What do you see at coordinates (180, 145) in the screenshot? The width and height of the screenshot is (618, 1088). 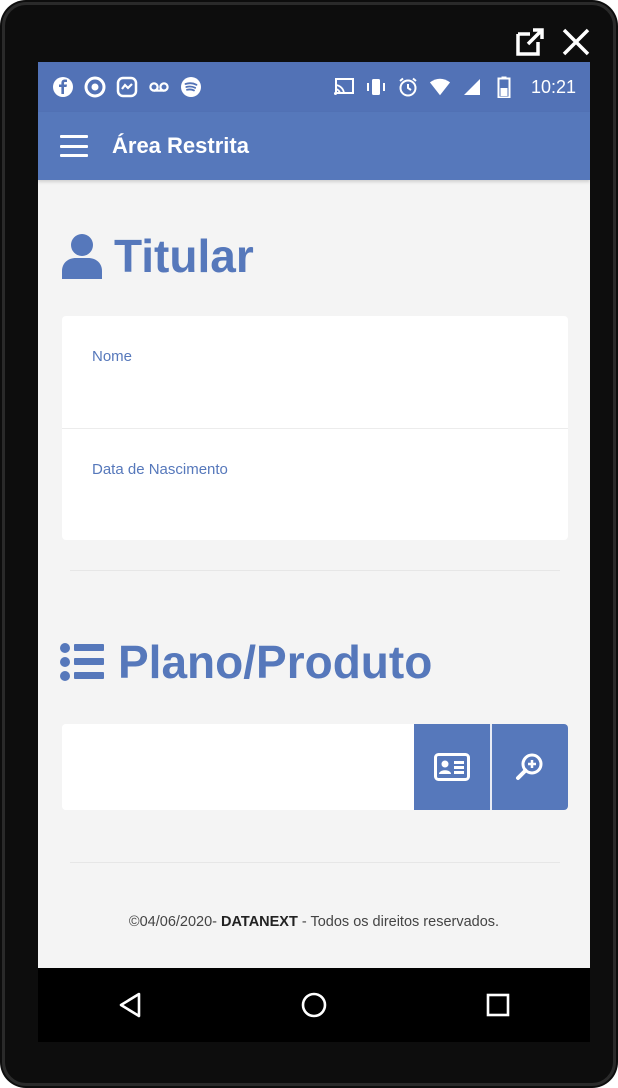 I see `app-bar-title: Área Restrita` at bounding box center [180, 145].